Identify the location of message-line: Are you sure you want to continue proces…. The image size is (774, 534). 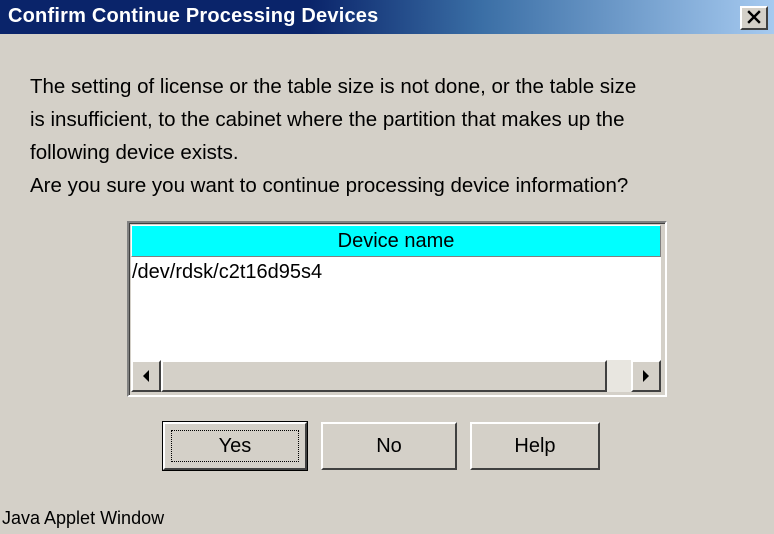
(329, 185).